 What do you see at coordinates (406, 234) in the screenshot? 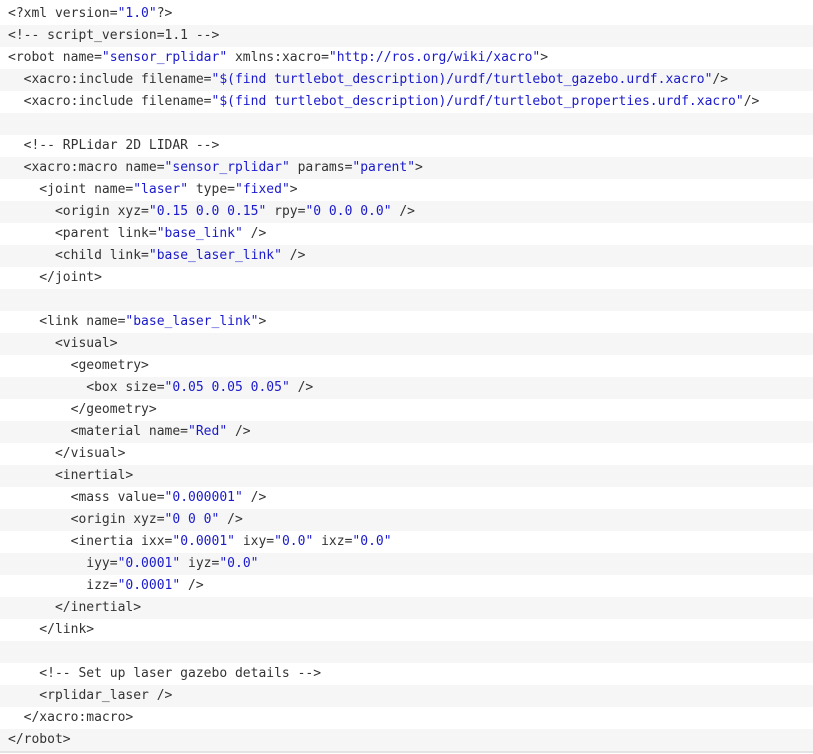
I see `code-line: <parent link="base_link" />` at bounding box center [406, 234].